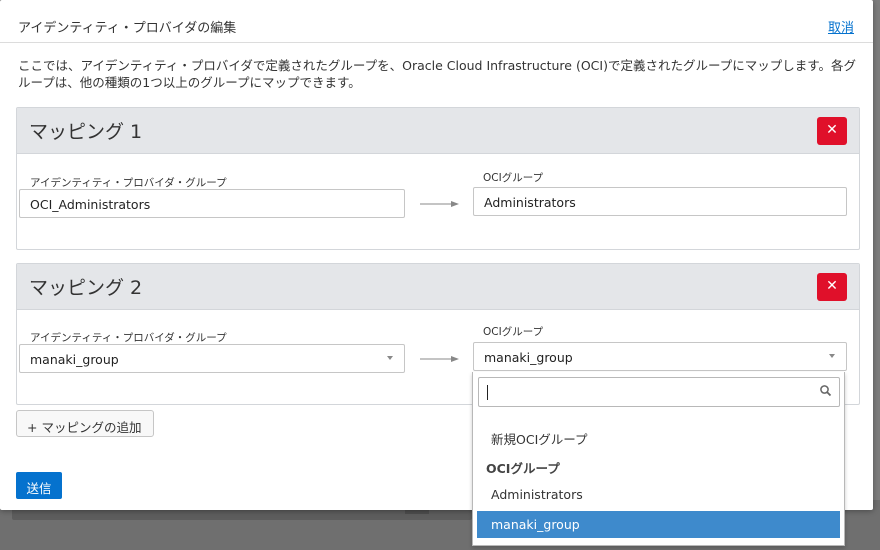 This screenshot has width=880, height=550. I want to click on idp-group-value: manaki_group, so click(74, 359).